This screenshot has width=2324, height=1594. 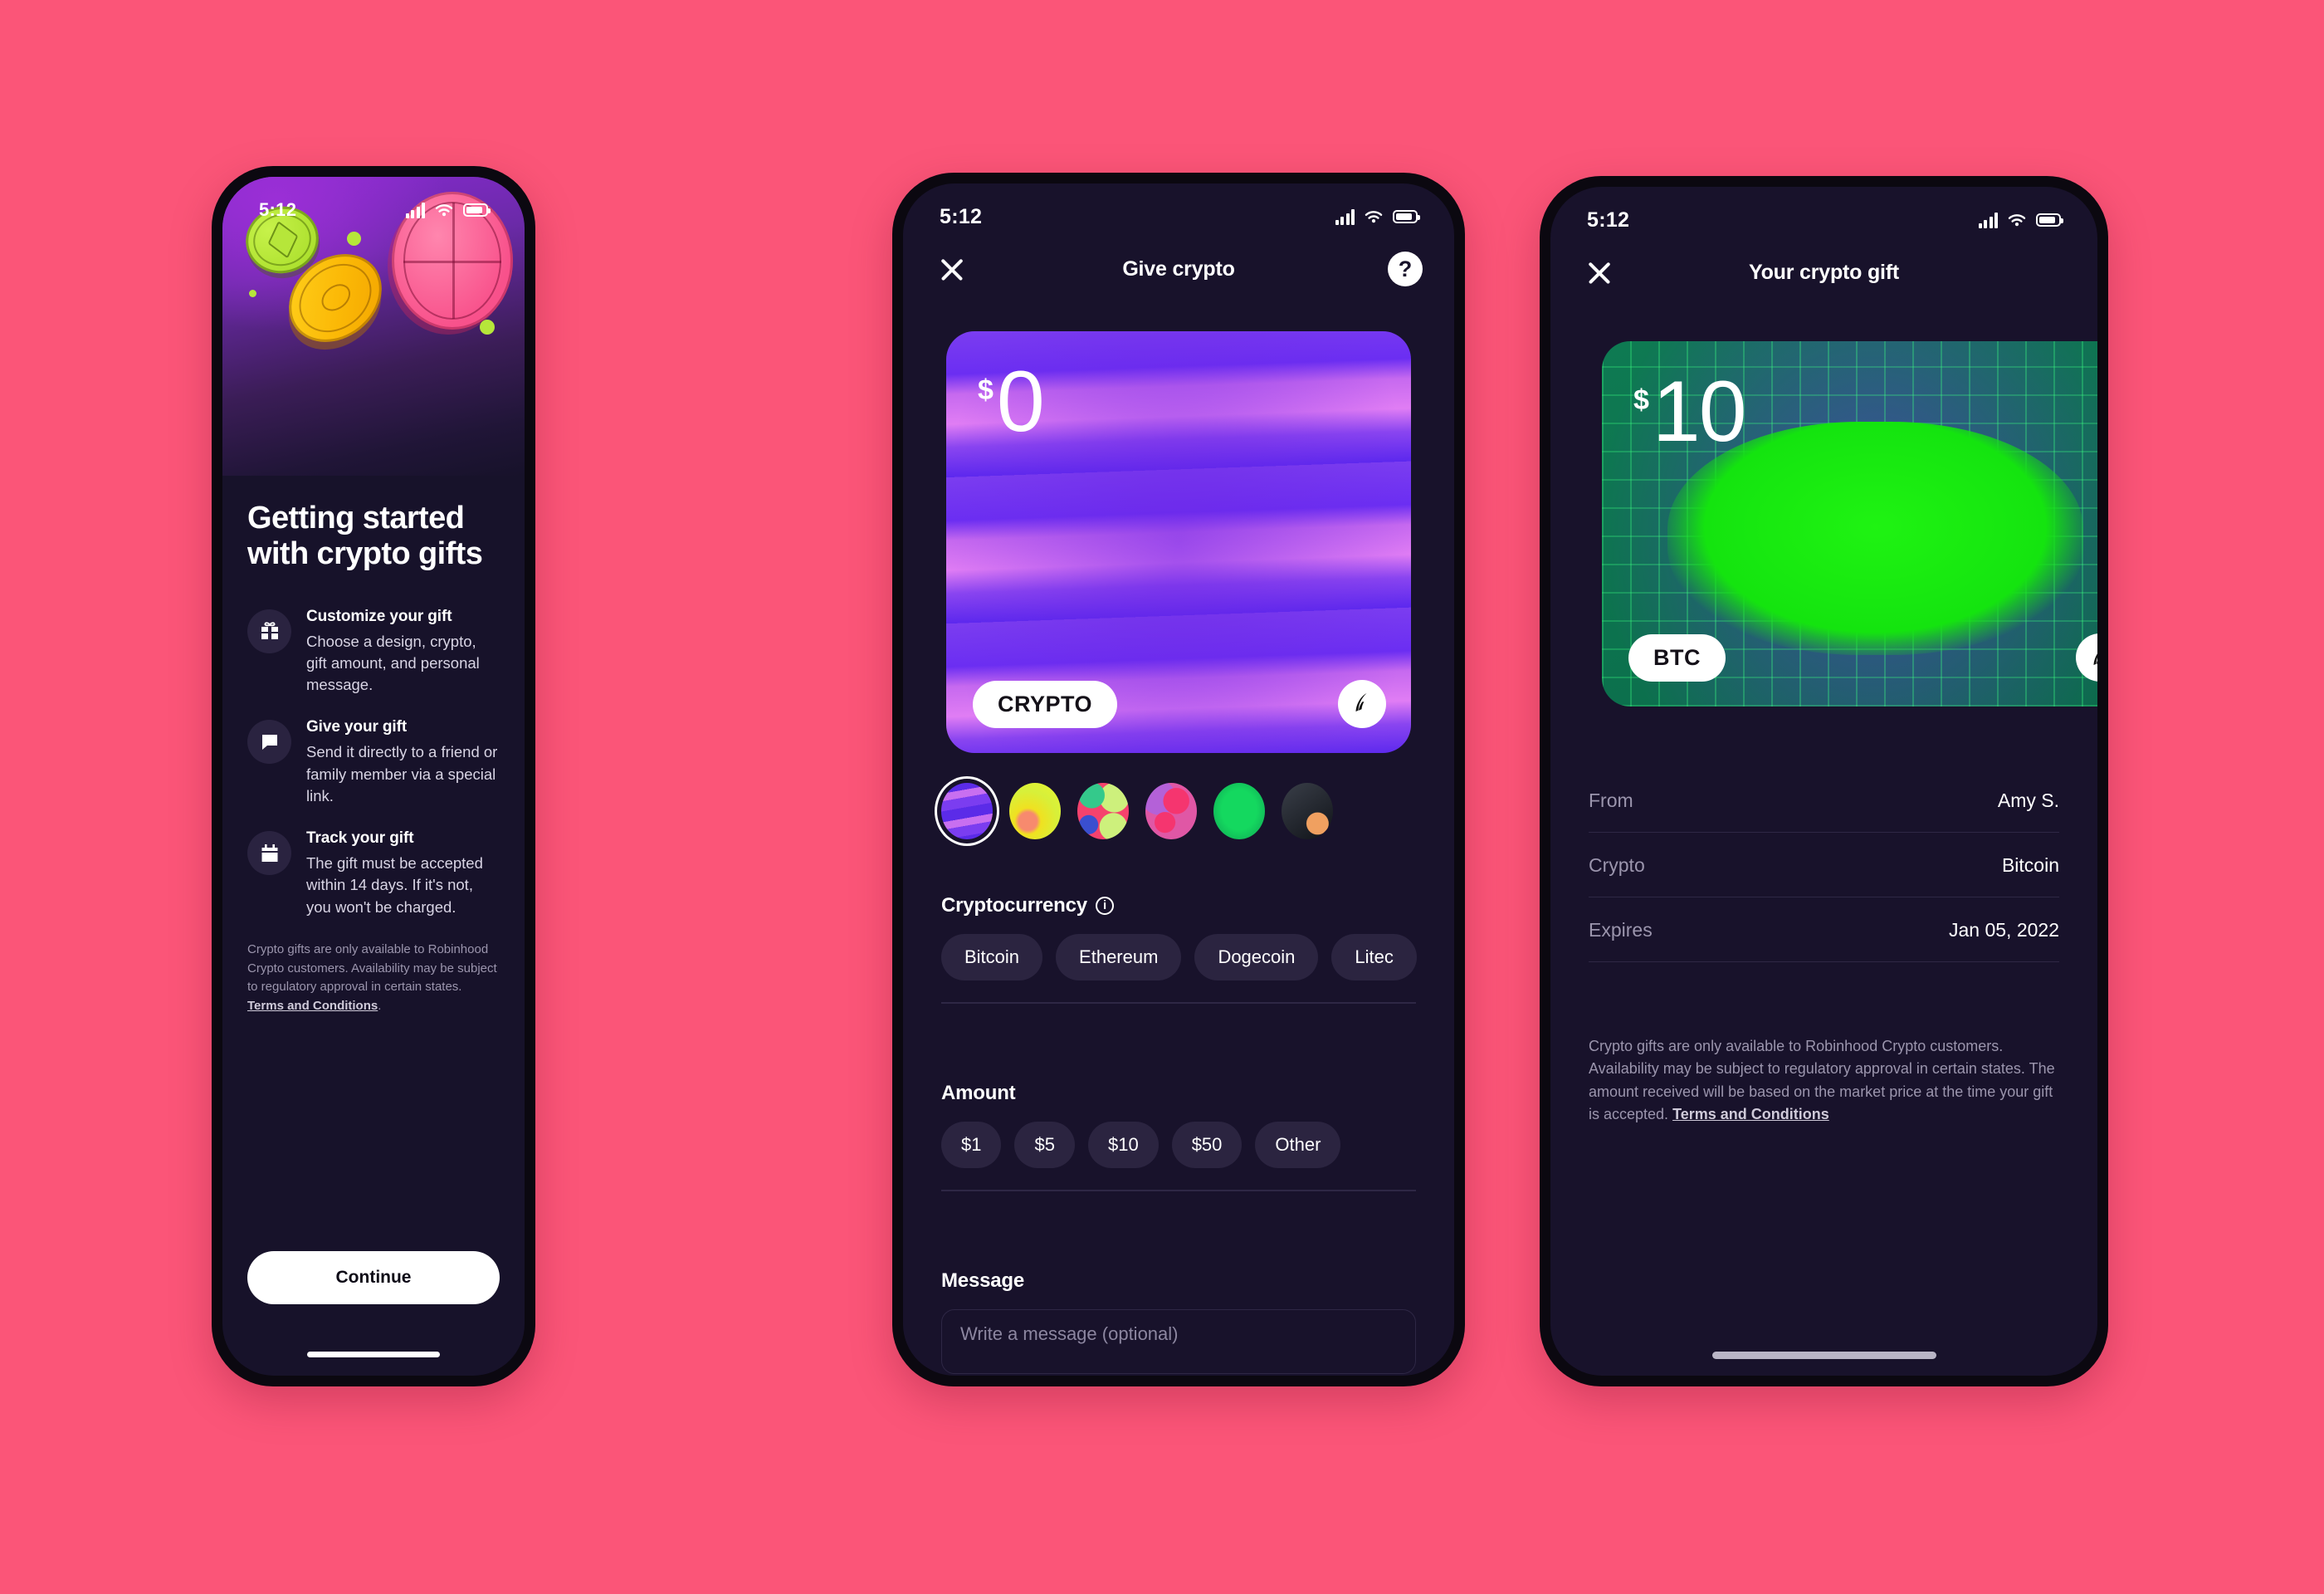 I want to click on continue-button: Continue, so click(x=374, y=1277).